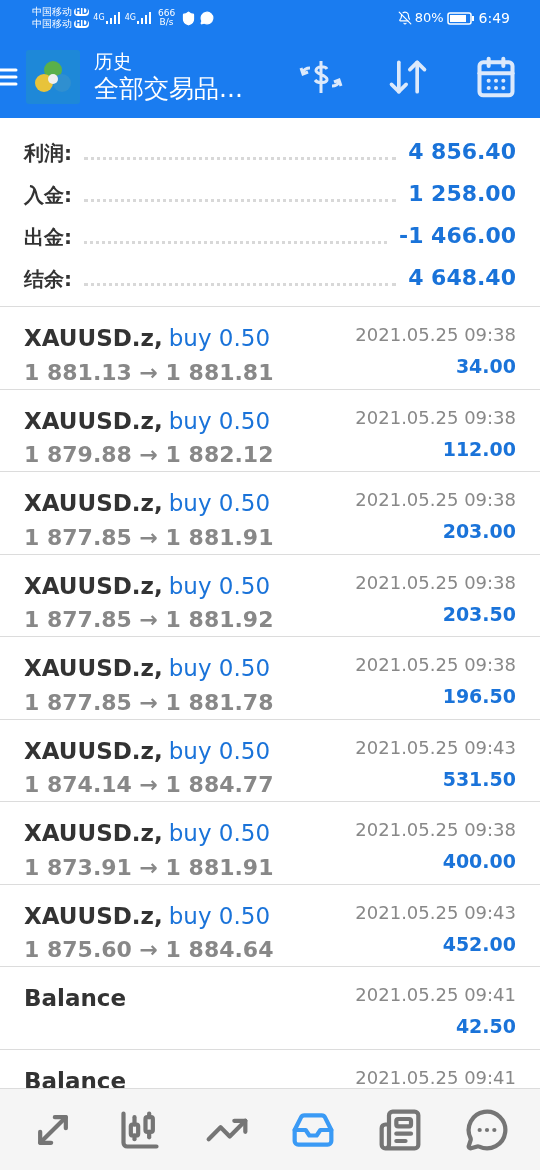  Describe the element at coordinates (399, 1129) in the screenshot. I see `newspaper-icon` at that location.